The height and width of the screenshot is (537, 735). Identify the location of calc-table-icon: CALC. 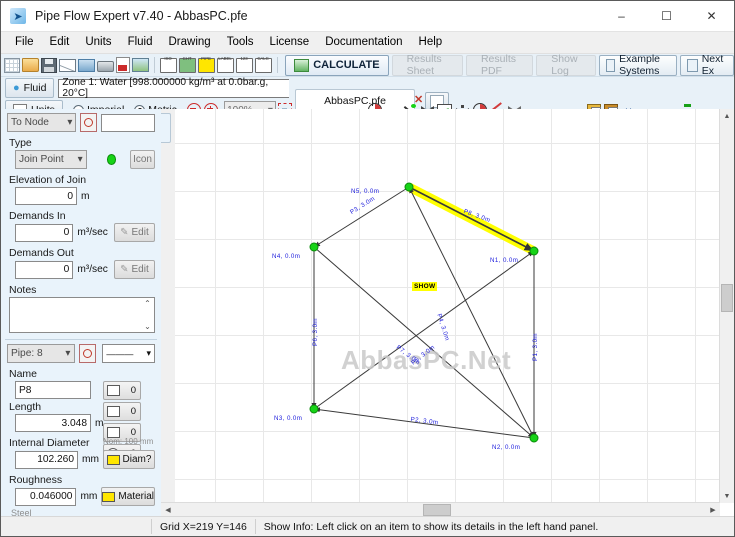
(263, 65).